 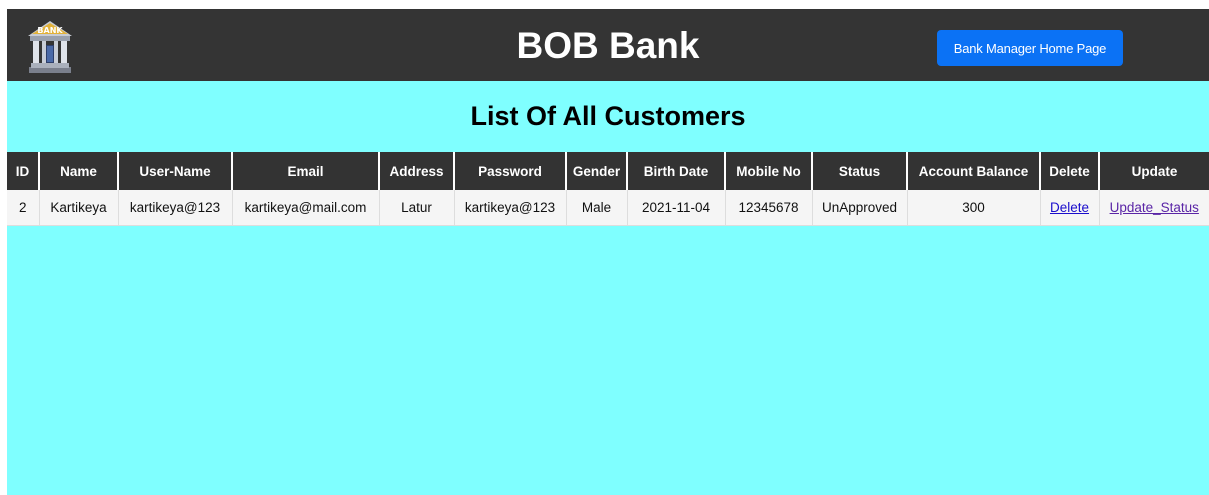 What do you see at coordinates (1154, 171) in the screenshot?
I see `column-header-update: Update` at bounding box center [1154, 171].